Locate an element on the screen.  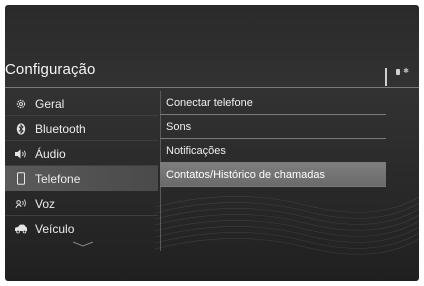
header-divider is located at coordinates (212, 87).